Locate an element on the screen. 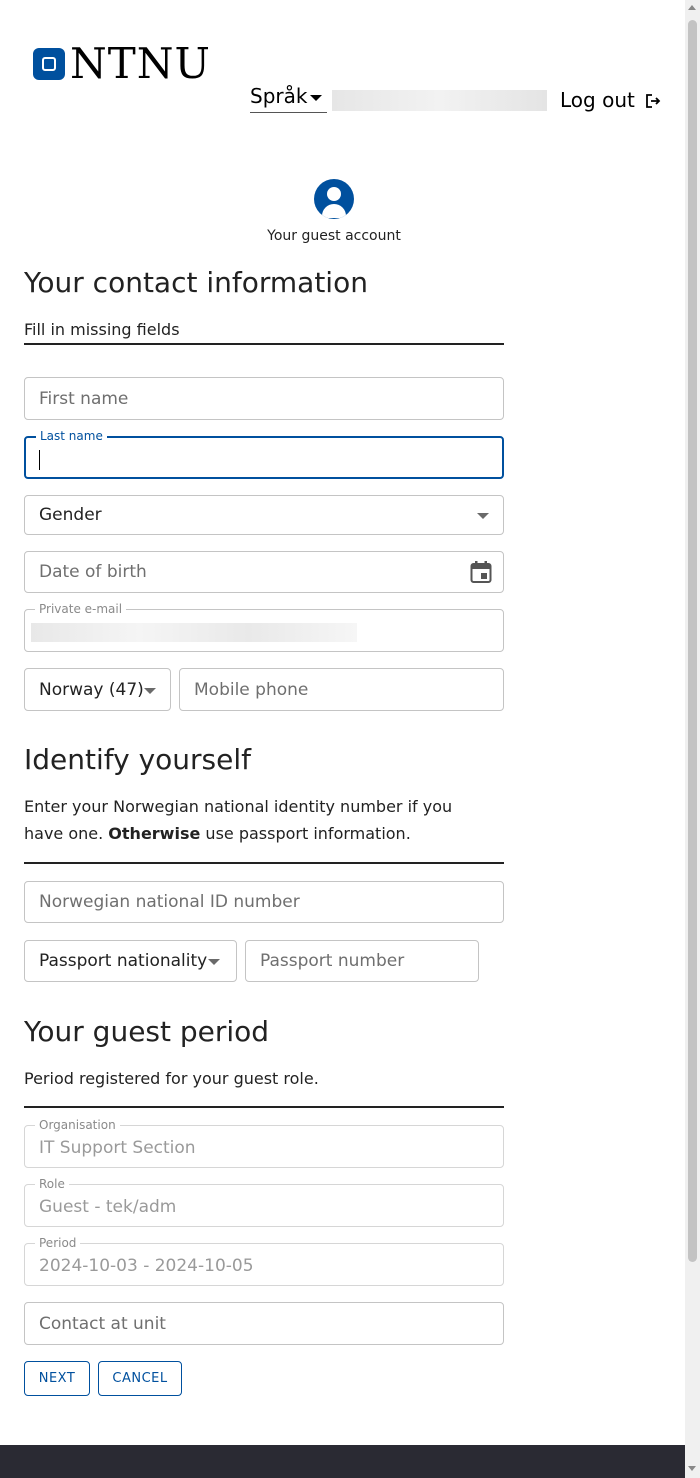 Image resolution: width=700 pixels, height=1478 pixels. role-value: Guest - tek/adm is located at coordinates (108, 1207).